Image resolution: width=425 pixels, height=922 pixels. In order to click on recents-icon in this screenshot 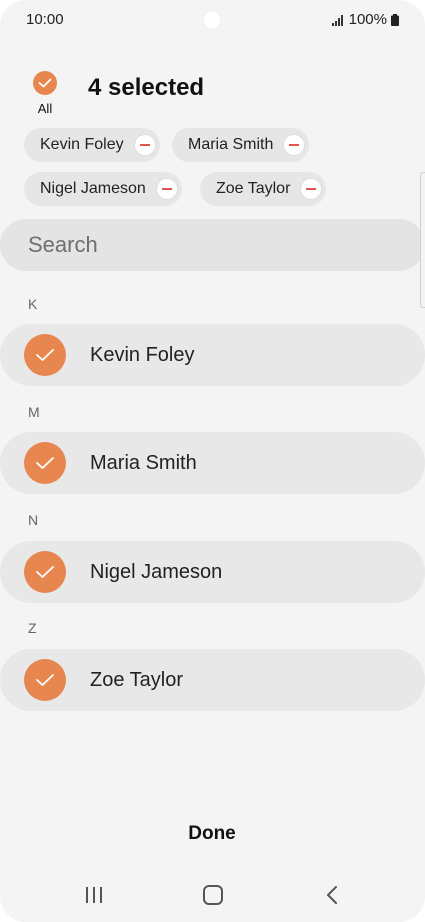, I will do `click(94, 895)`.